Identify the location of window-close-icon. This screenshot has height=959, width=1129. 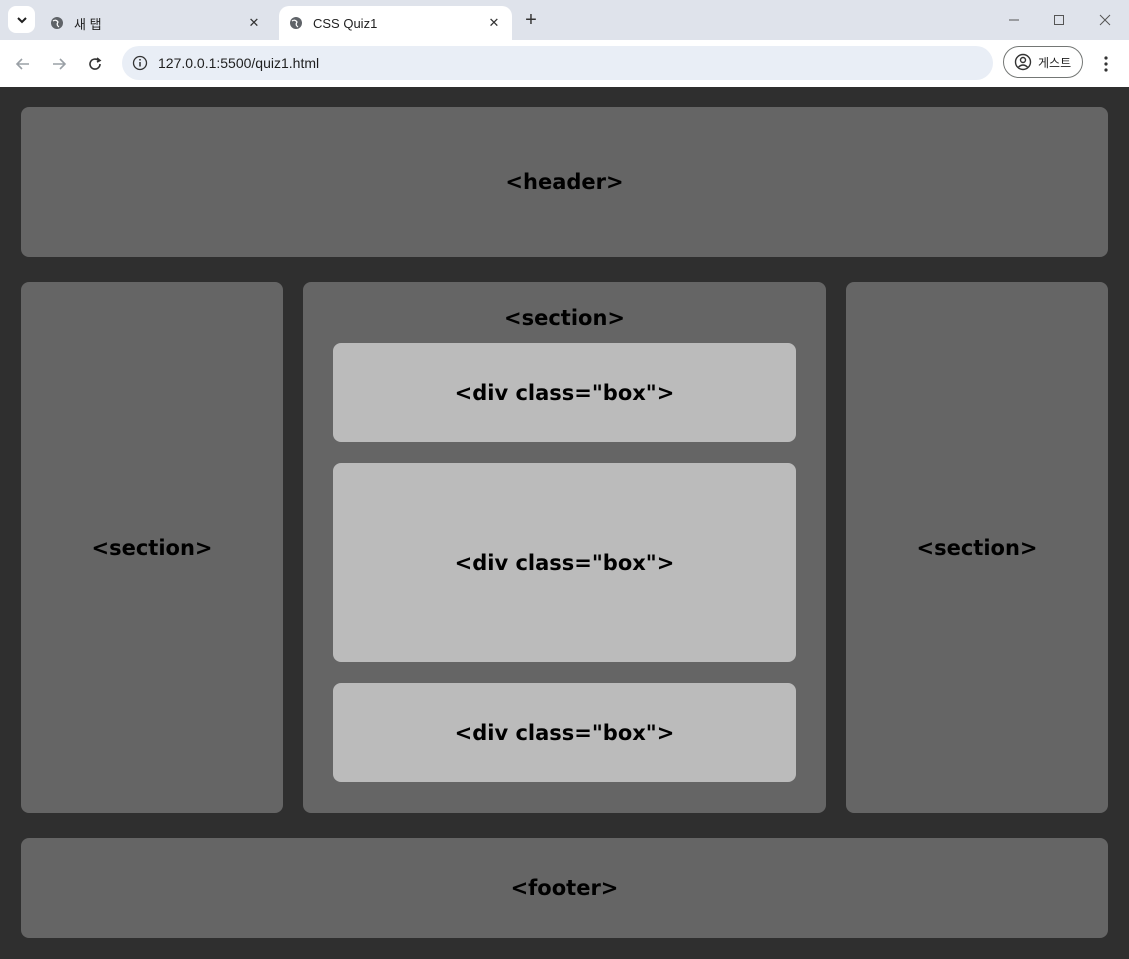
(1105, 20).